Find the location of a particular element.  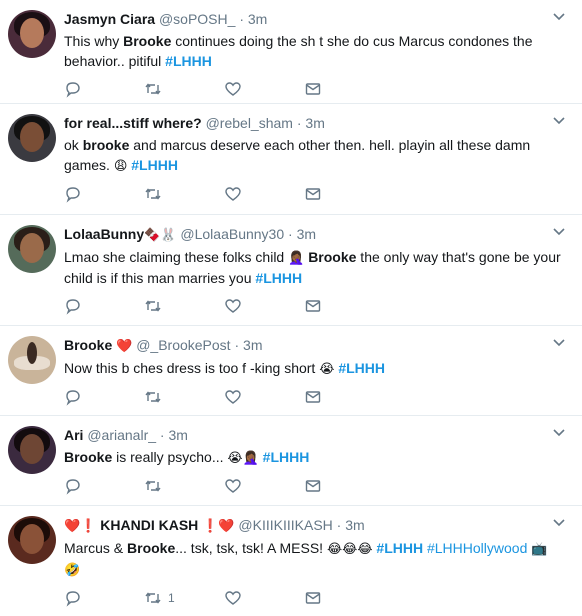

name-emoji: ❤️ is located at coordinates (124, 345).